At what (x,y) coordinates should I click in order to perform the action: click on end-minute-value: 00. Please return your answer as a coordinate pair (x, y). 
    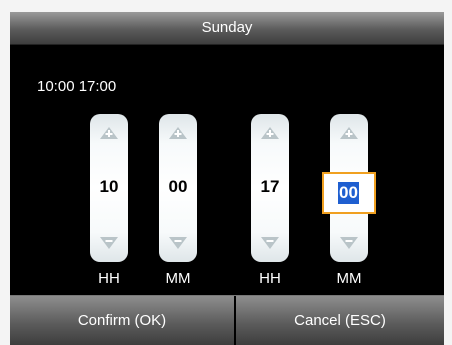
    Looking at the image, I should click on (348, 193).